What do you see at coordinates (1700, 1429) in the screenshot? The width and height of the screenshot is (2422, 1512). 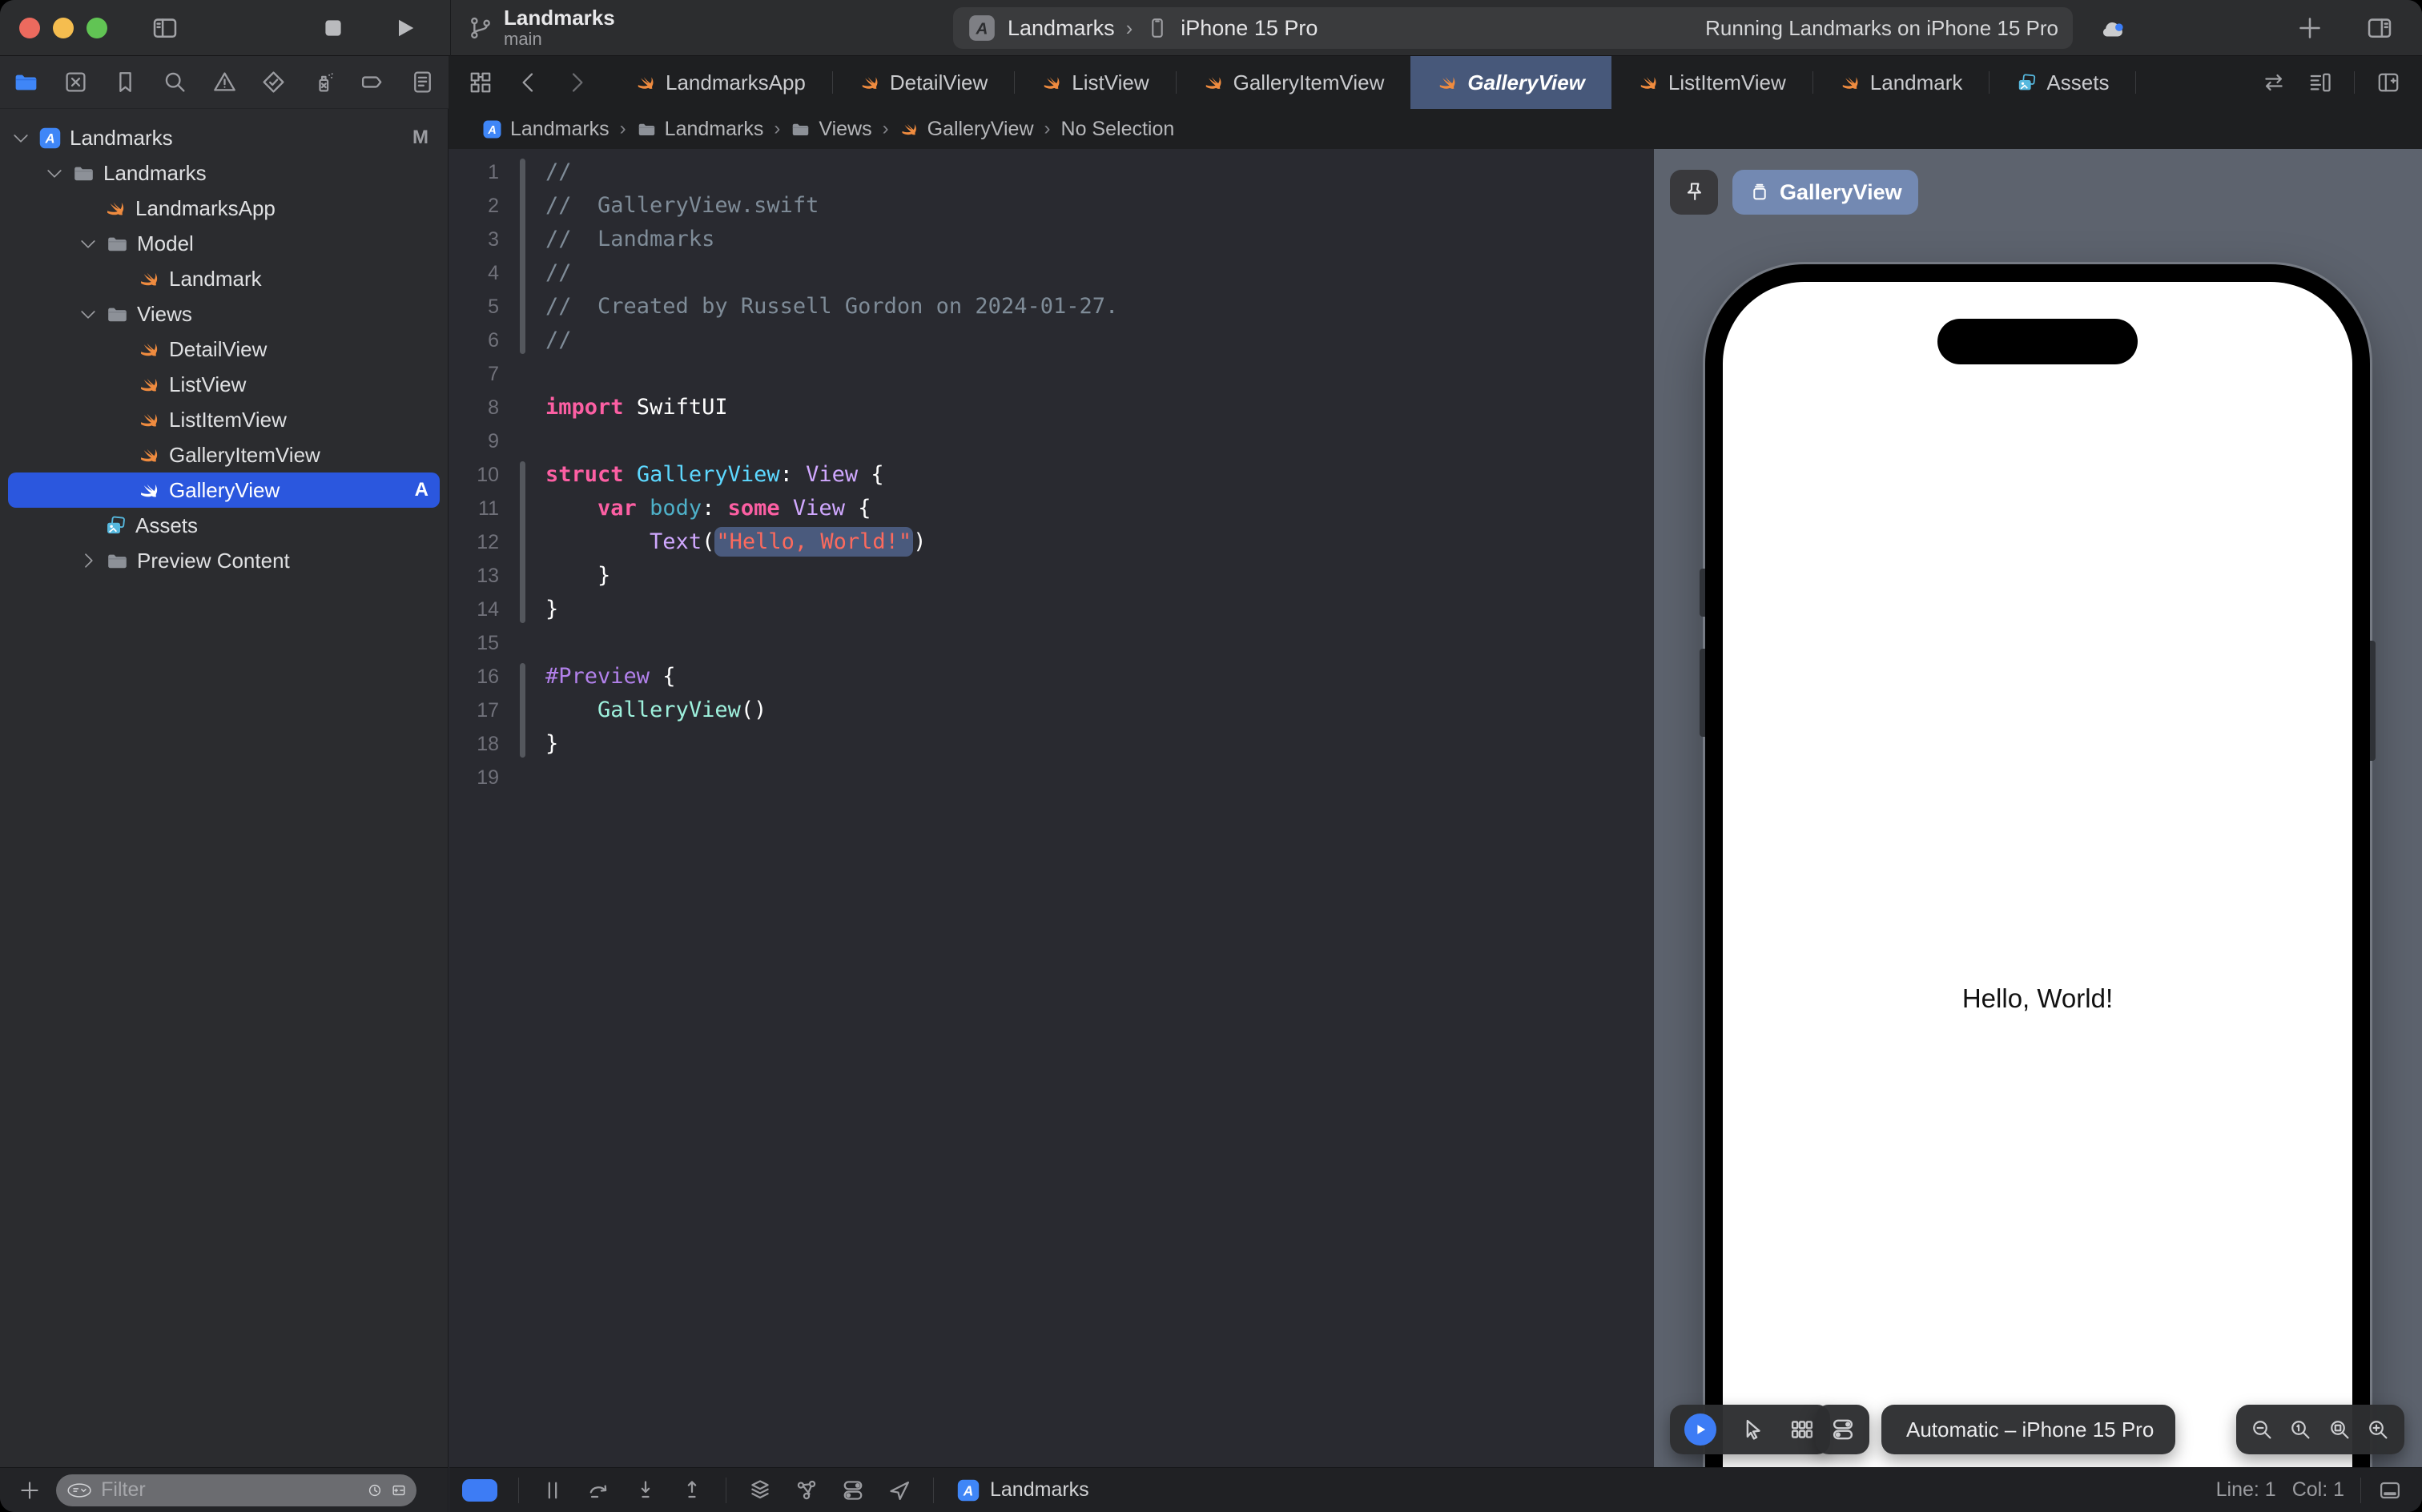 I see `live-preview-button` at bounding box center [1700, 1429].